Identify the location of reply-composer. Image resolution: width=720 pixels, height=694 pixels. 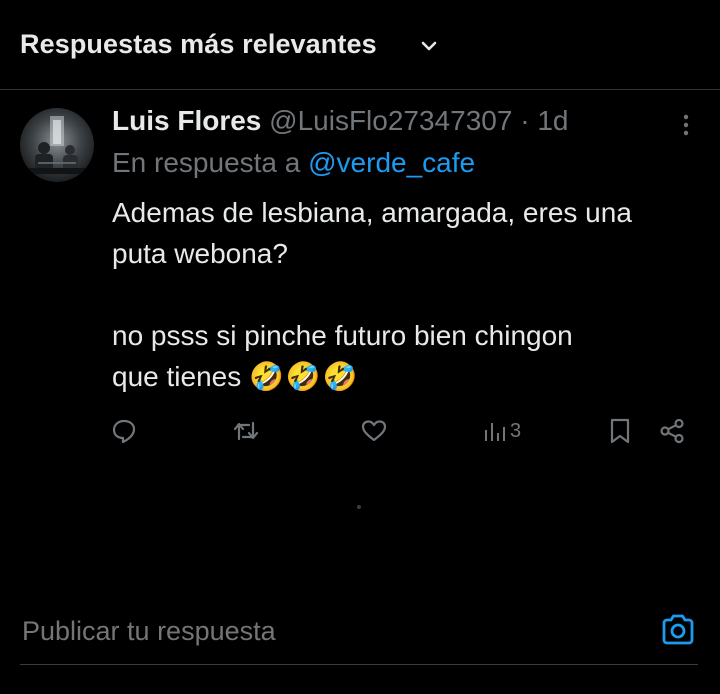
(360, 644).